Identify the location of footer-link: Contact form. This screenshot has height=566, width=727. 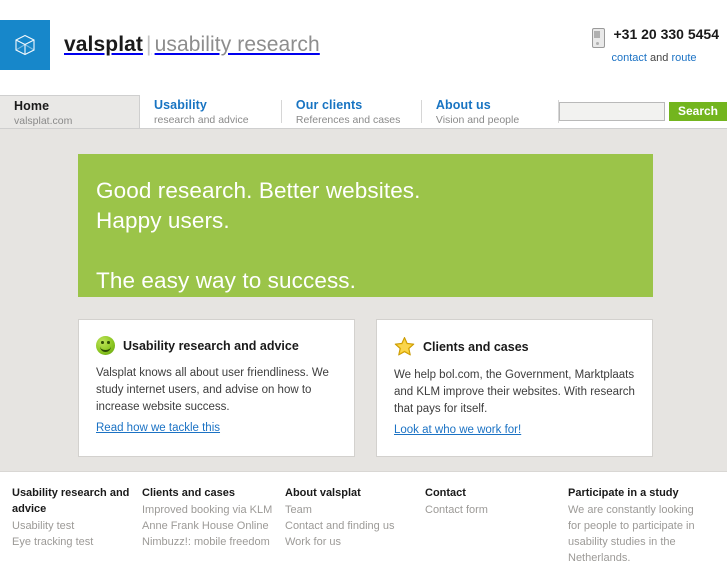
(490, 510).